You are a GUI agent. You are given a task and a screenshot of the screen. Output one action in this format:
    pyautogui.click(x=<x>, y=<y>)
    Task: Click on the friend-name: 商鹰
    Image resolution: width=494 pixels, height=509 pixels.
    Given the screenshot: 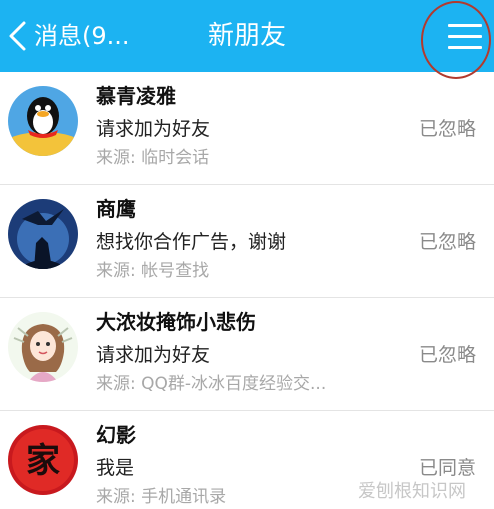 What is the action you would take?
    pyautogui.click(x=116, y=209)
    